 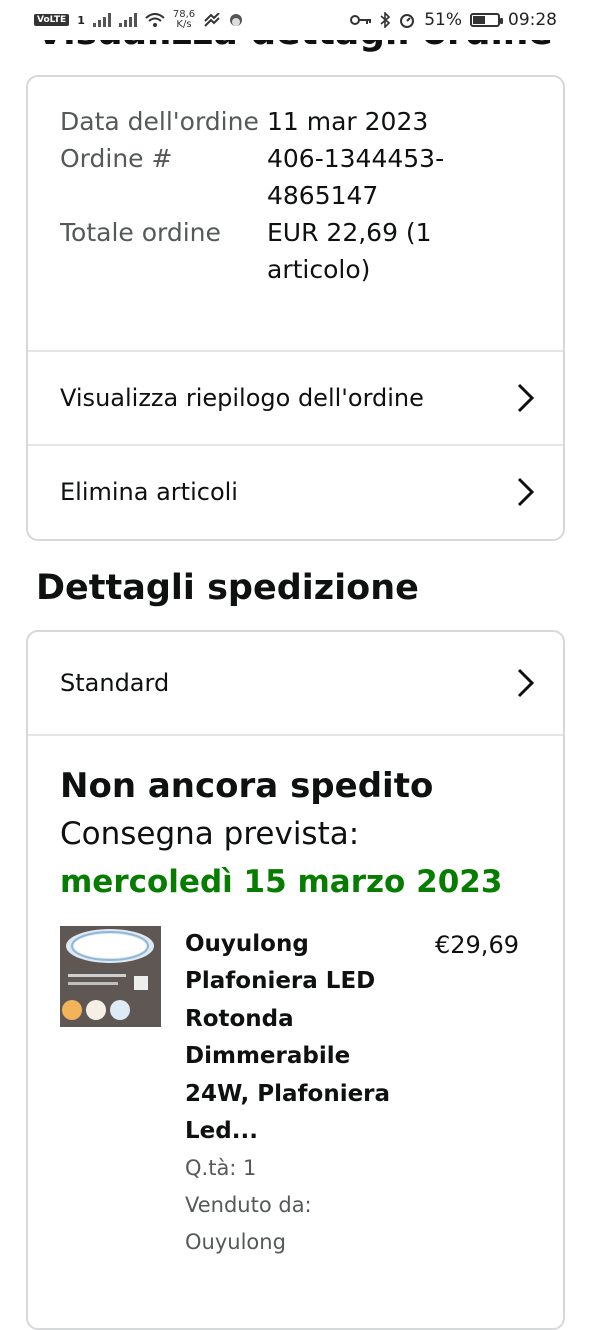 I want to click on order-total-row: Totale ordine EUR 22,69 (1 articolo), so click(x=295, y=251).